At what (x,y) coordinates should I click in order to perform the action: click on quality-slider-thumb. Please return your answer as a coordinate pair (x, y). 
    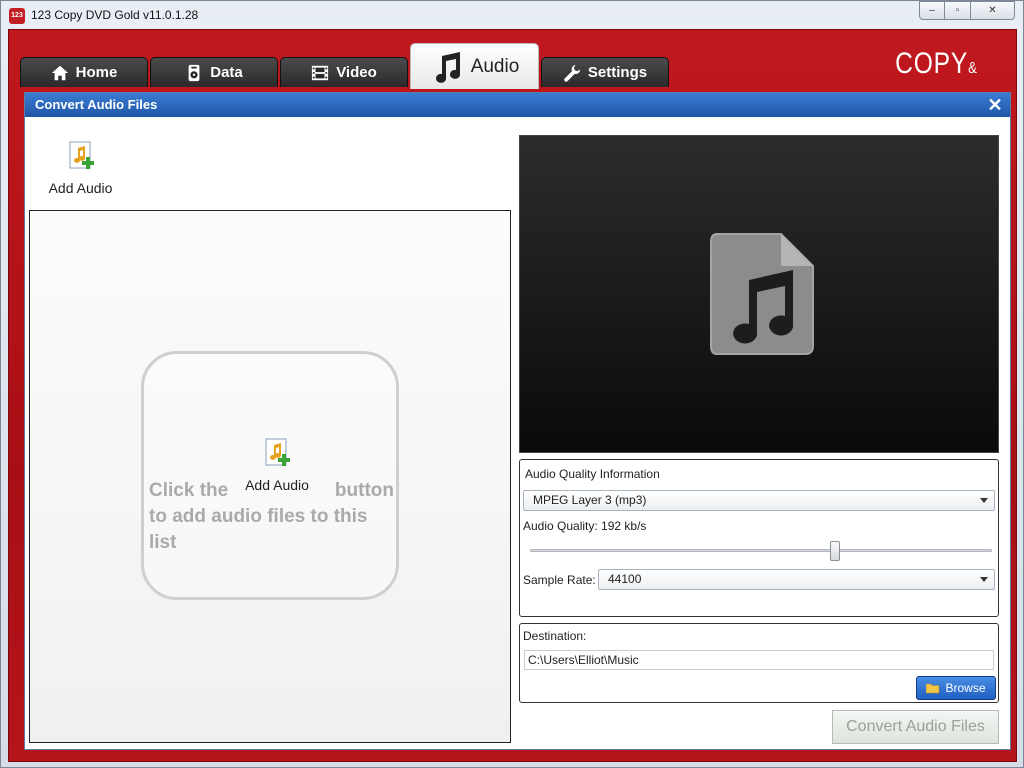
    Looking at the image, I should click on (834, 551).